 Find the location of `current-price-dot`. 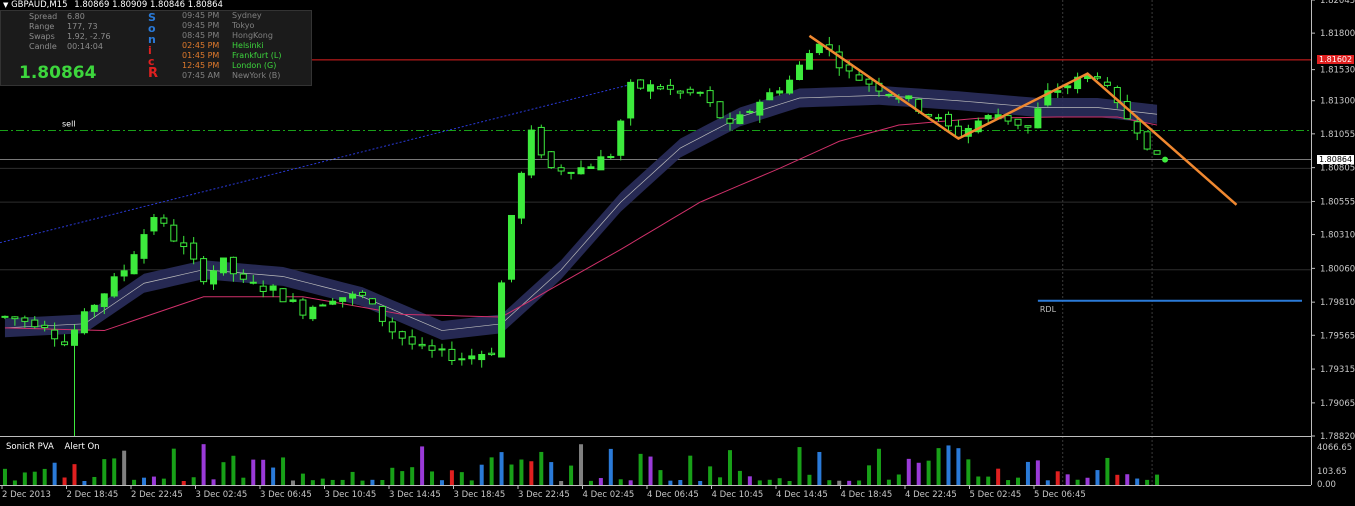

current-price-dot is located at coordinates (1165, 159).